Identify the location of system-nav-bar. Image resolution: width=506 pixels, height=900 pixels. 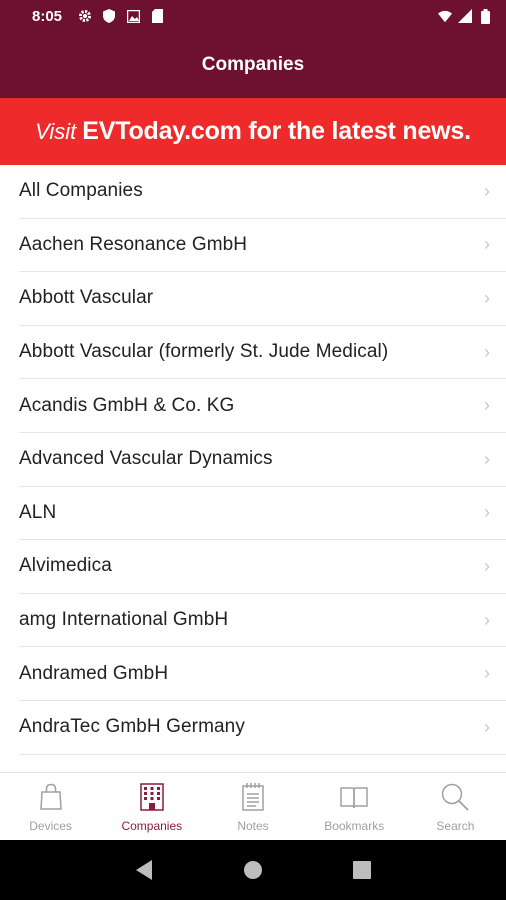
(253, 870).